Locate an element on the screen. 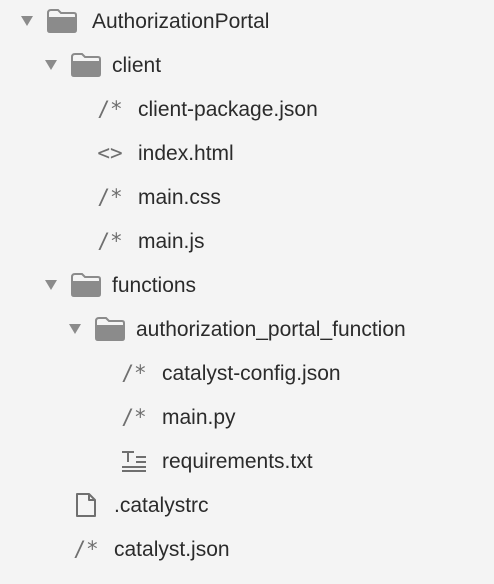  tree-item-label: client is located at coordinates (137, 65).